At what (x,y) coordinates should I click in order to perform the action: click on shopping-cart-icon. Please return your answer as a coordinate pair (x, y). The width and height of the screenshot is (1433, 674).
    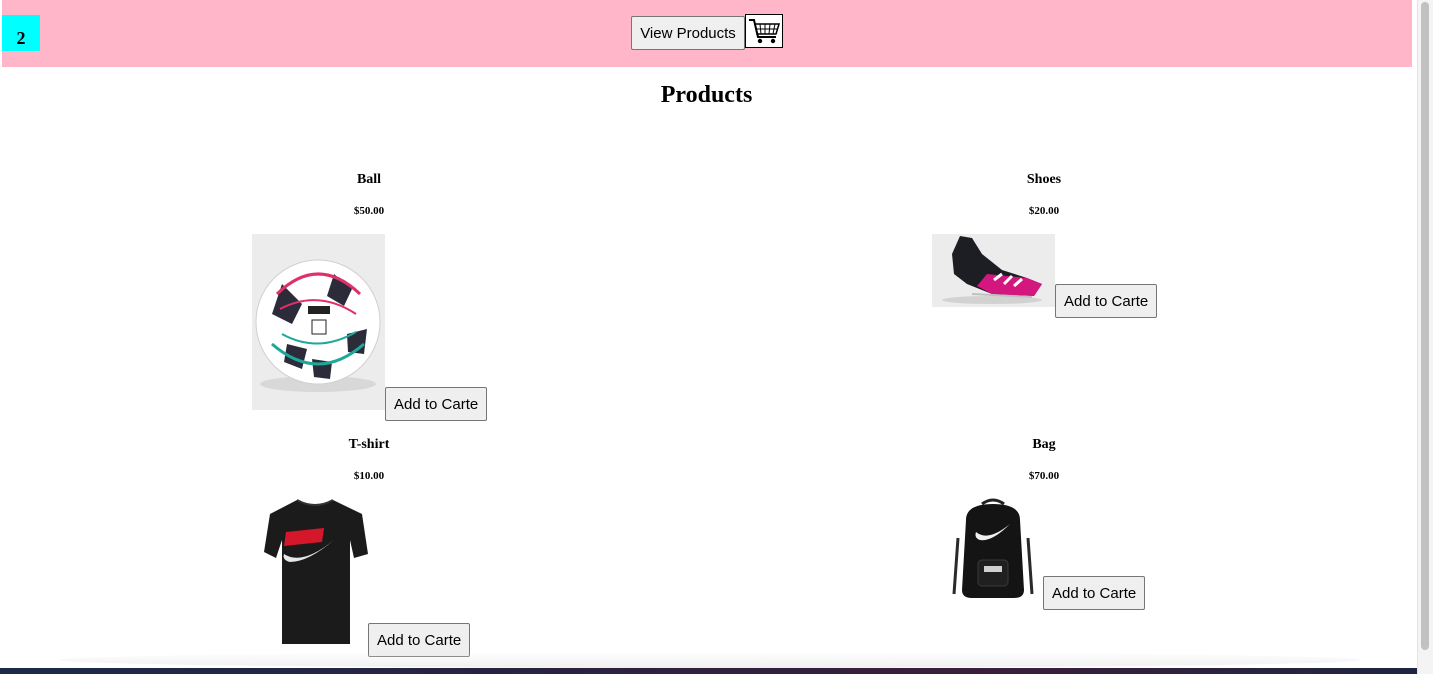
    Looking at the image, I should click on (764, 31).